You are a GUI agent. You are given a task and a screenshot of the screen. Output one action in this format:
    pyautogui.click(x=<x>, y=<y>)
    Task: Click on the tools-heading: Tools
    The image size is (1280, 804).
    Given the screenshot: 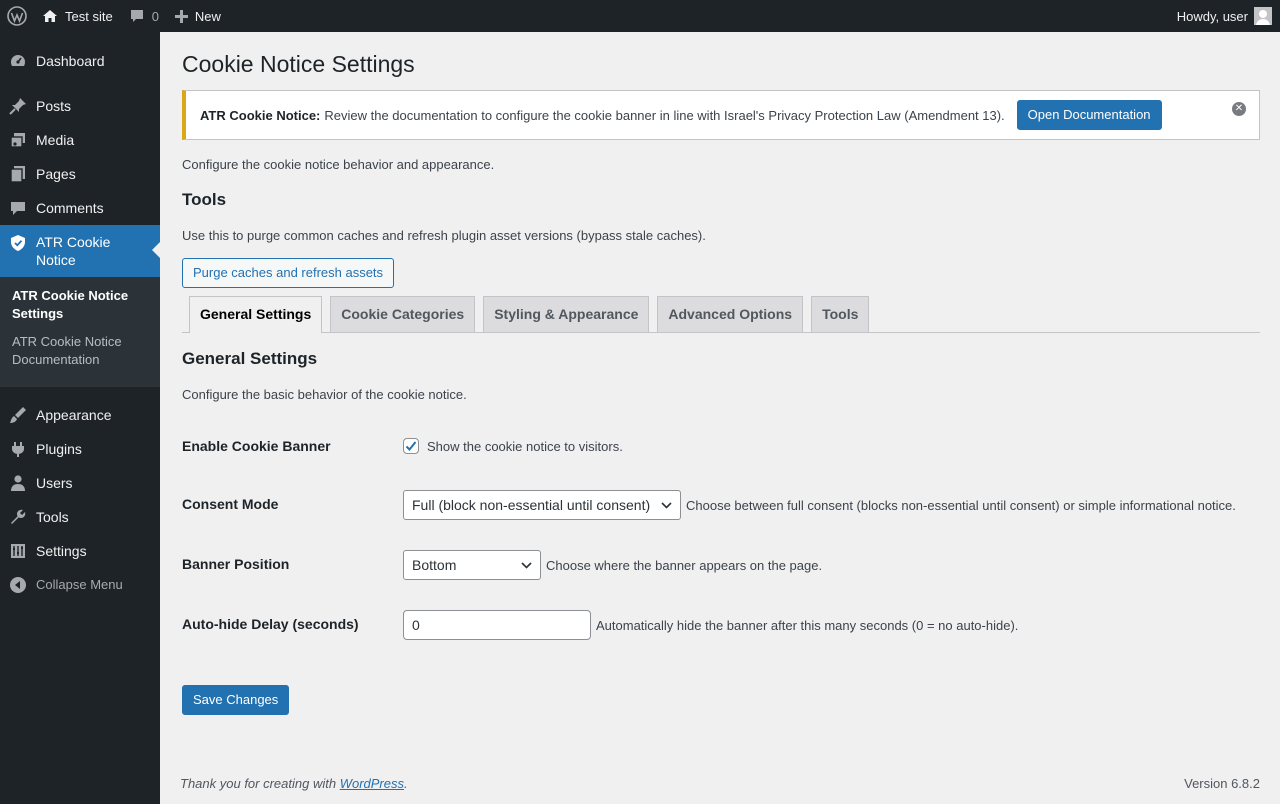 What is the action you would take?
    pyautogui.click(x=204, y=199)
    